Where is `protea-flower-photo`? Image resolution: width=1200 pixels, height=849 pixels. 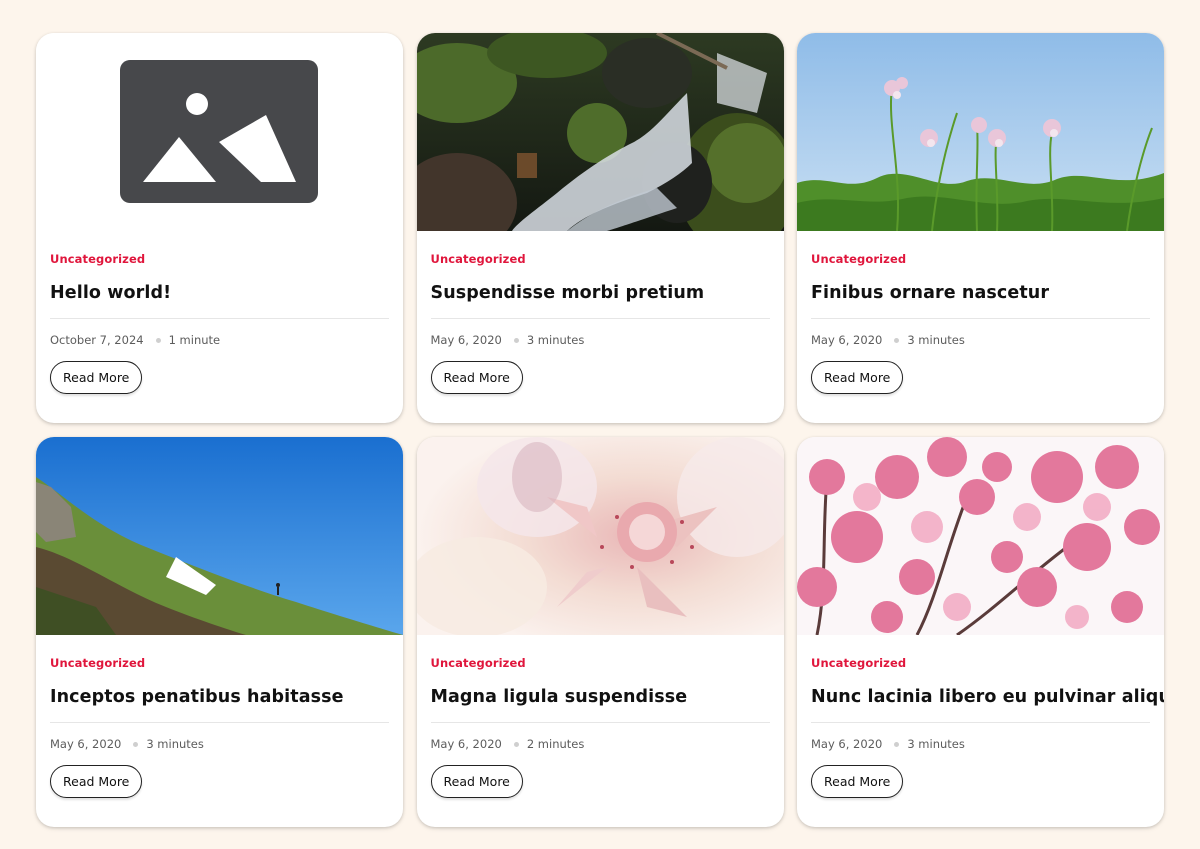
protea-flower-photo is located at coordinates (600, 536).